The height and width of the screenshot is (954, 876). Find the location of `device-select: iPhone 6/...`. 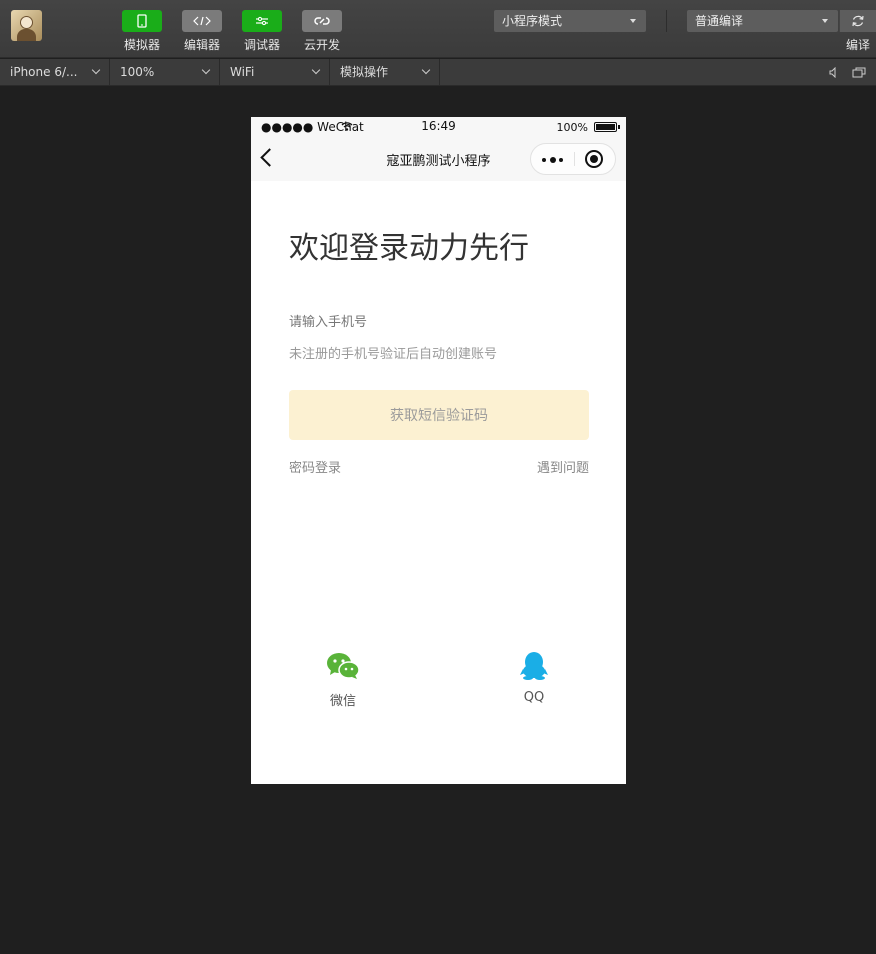

device-select: iPhone 6/... is located at coordinates (55, 72).